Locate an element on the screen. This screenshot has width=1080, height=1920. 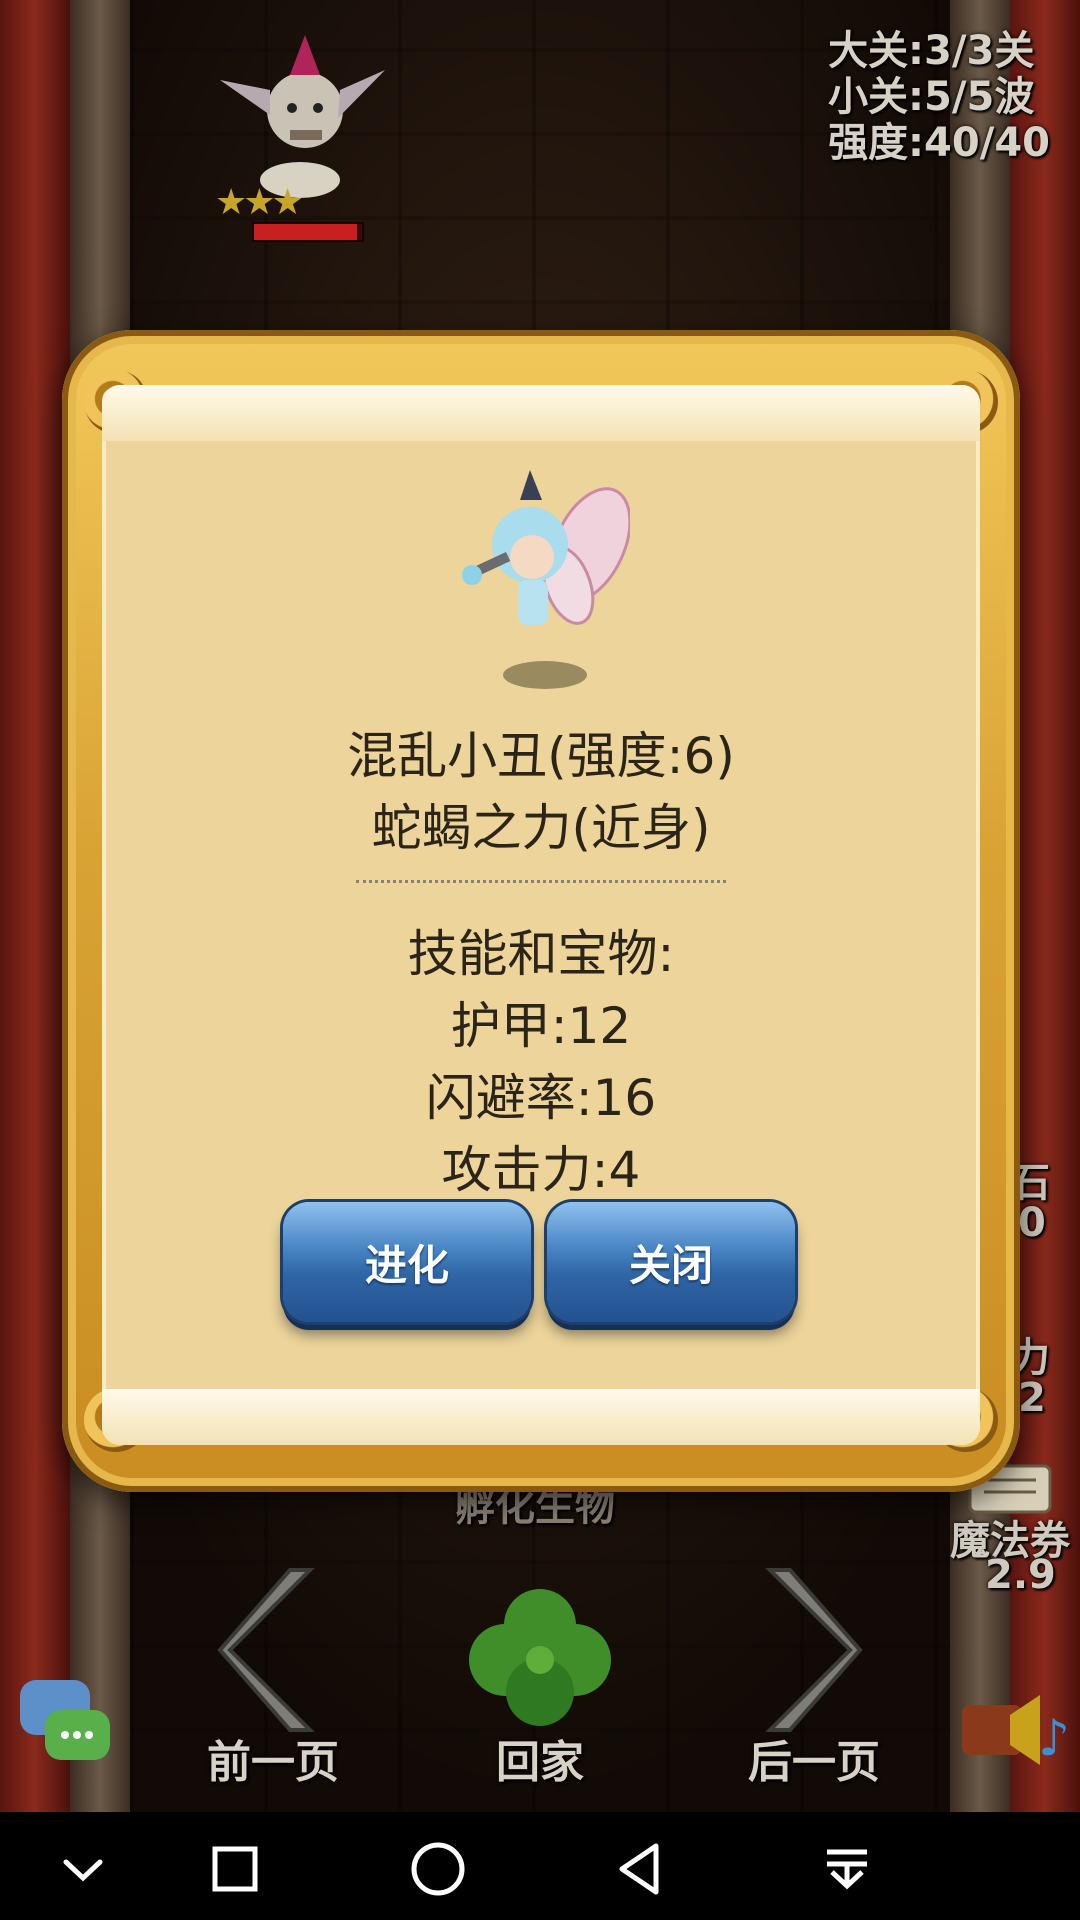
side-label-1b: 0 is located at coordinates (1032, 1223).